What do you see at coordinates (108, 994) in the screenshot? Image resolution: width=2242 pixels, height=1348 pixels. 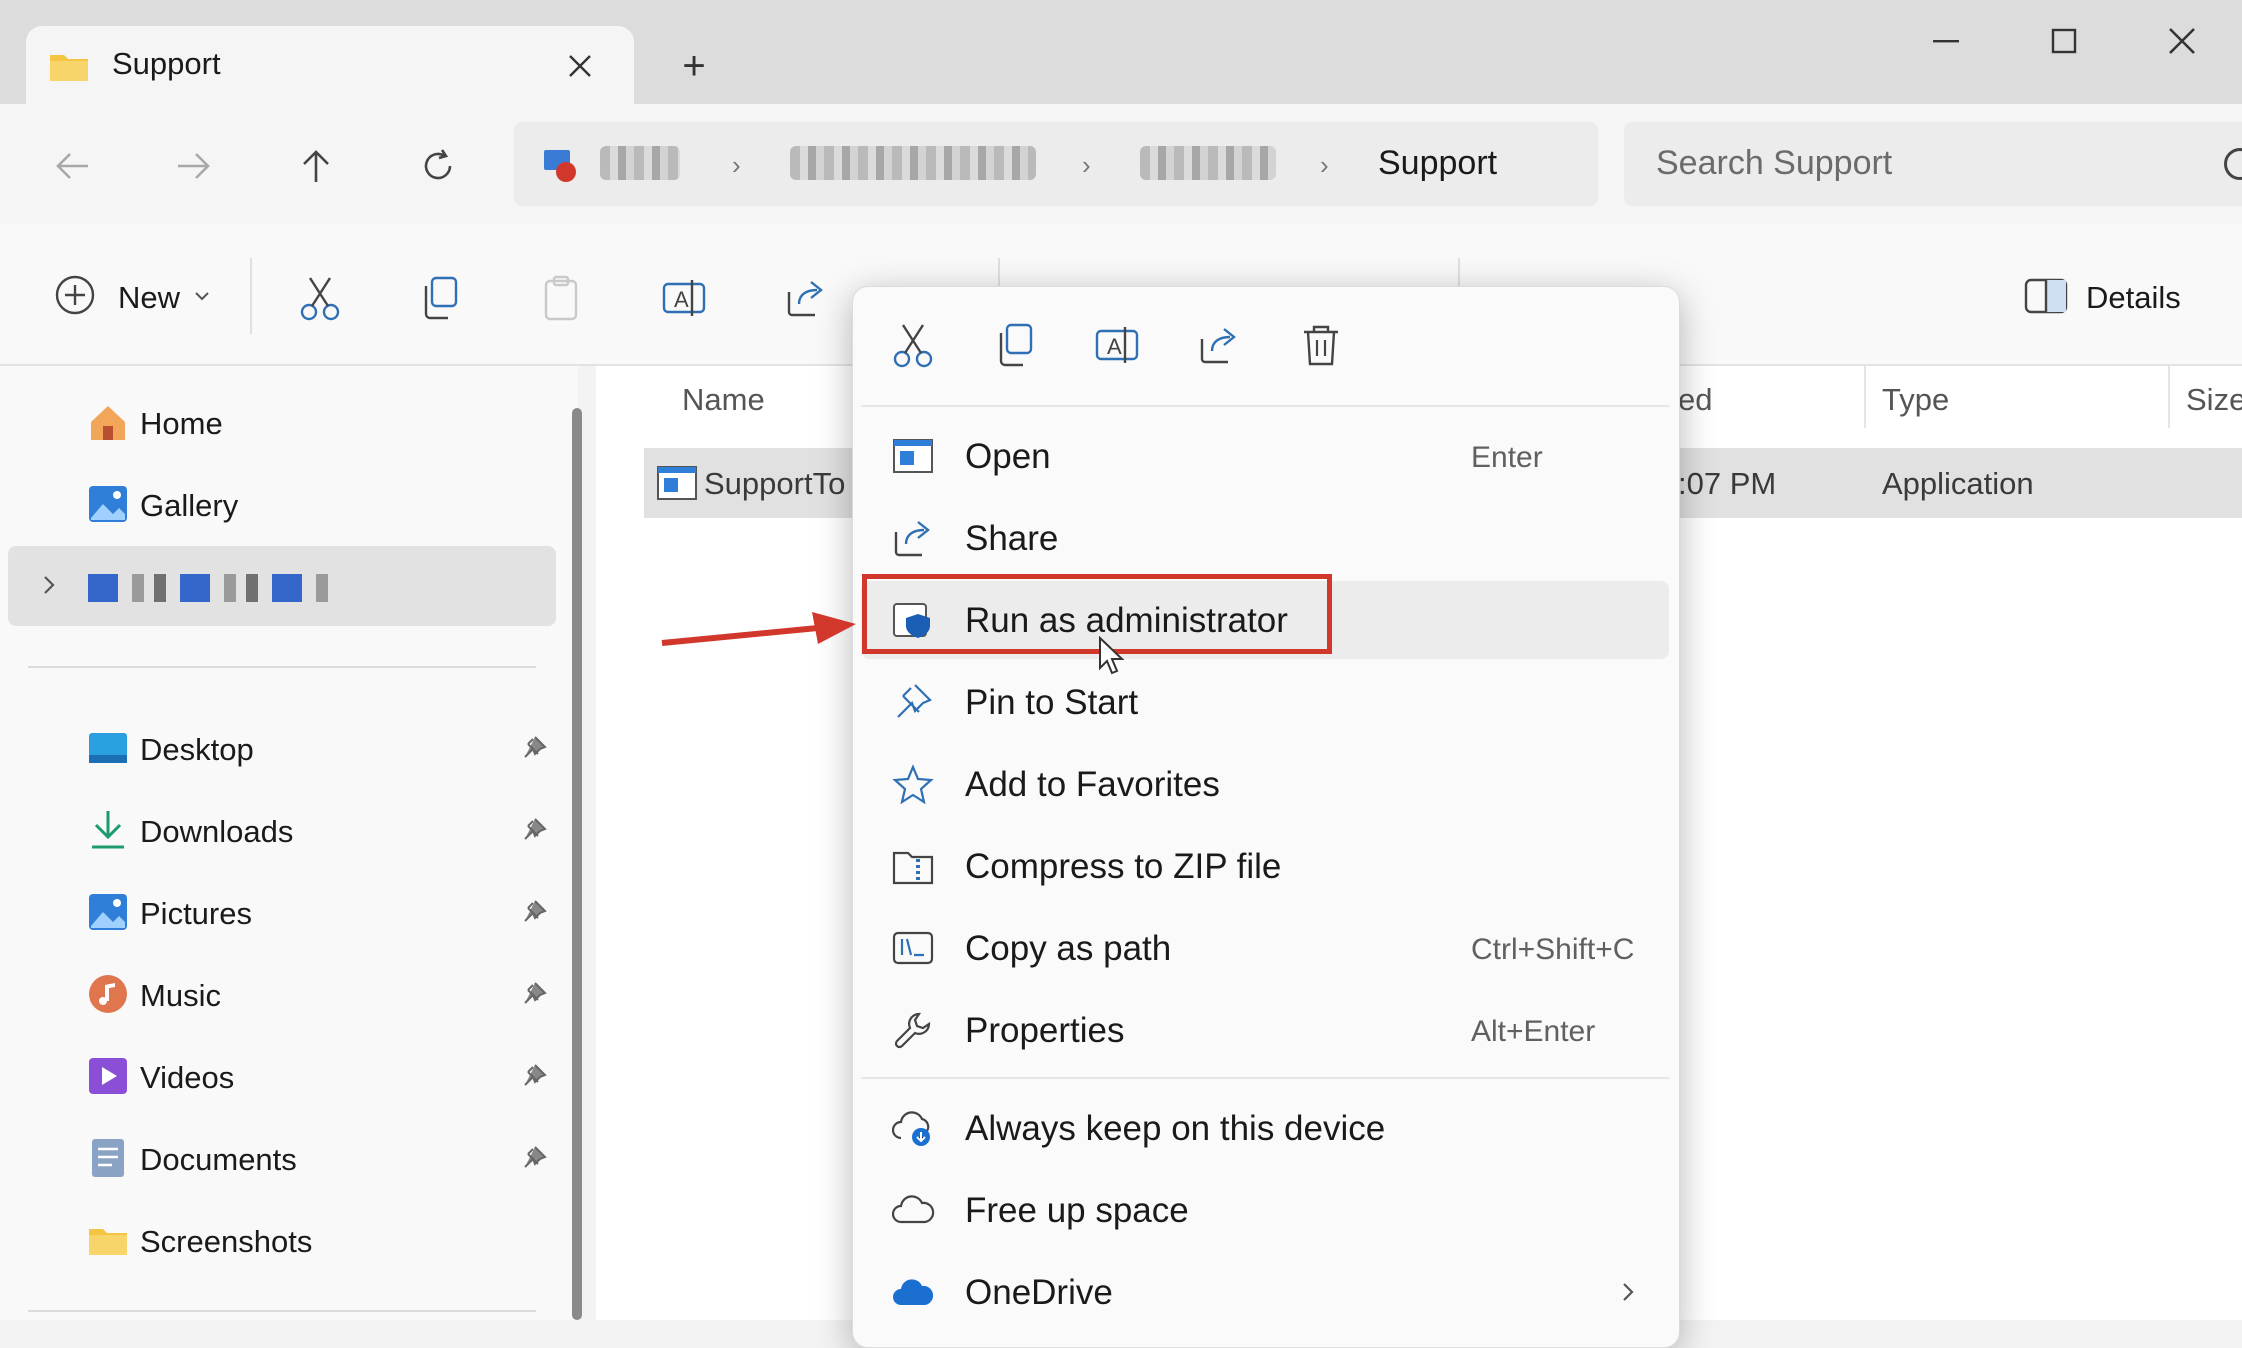 I see `music-icon` at bounding box center [108, 994].